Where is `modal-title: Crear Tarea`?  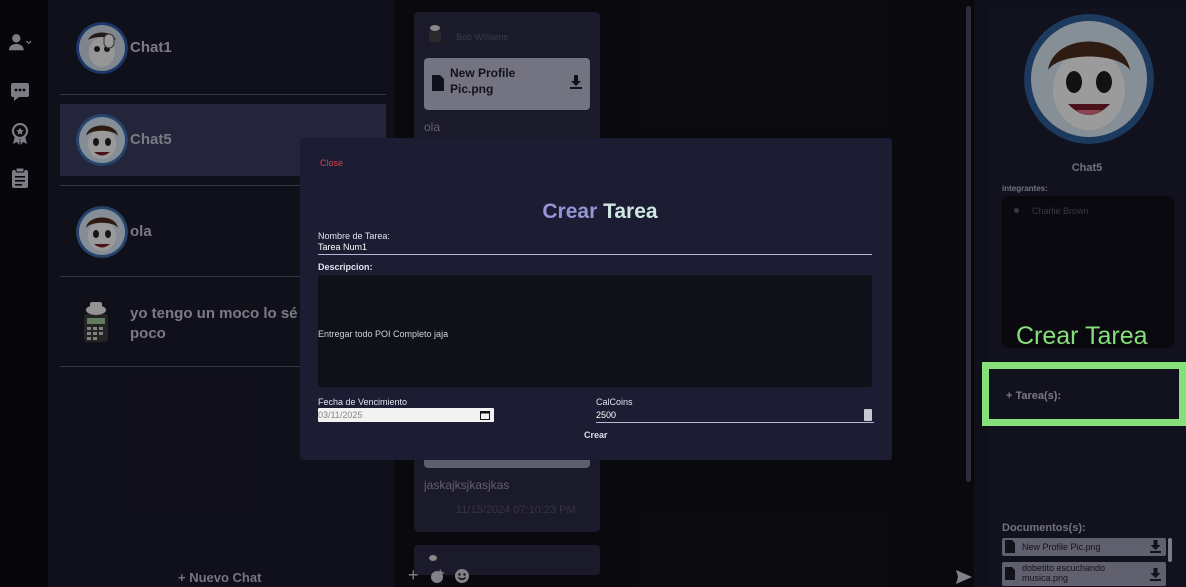 modal-title: Crear Tarea is located at coordinates (600, 212).